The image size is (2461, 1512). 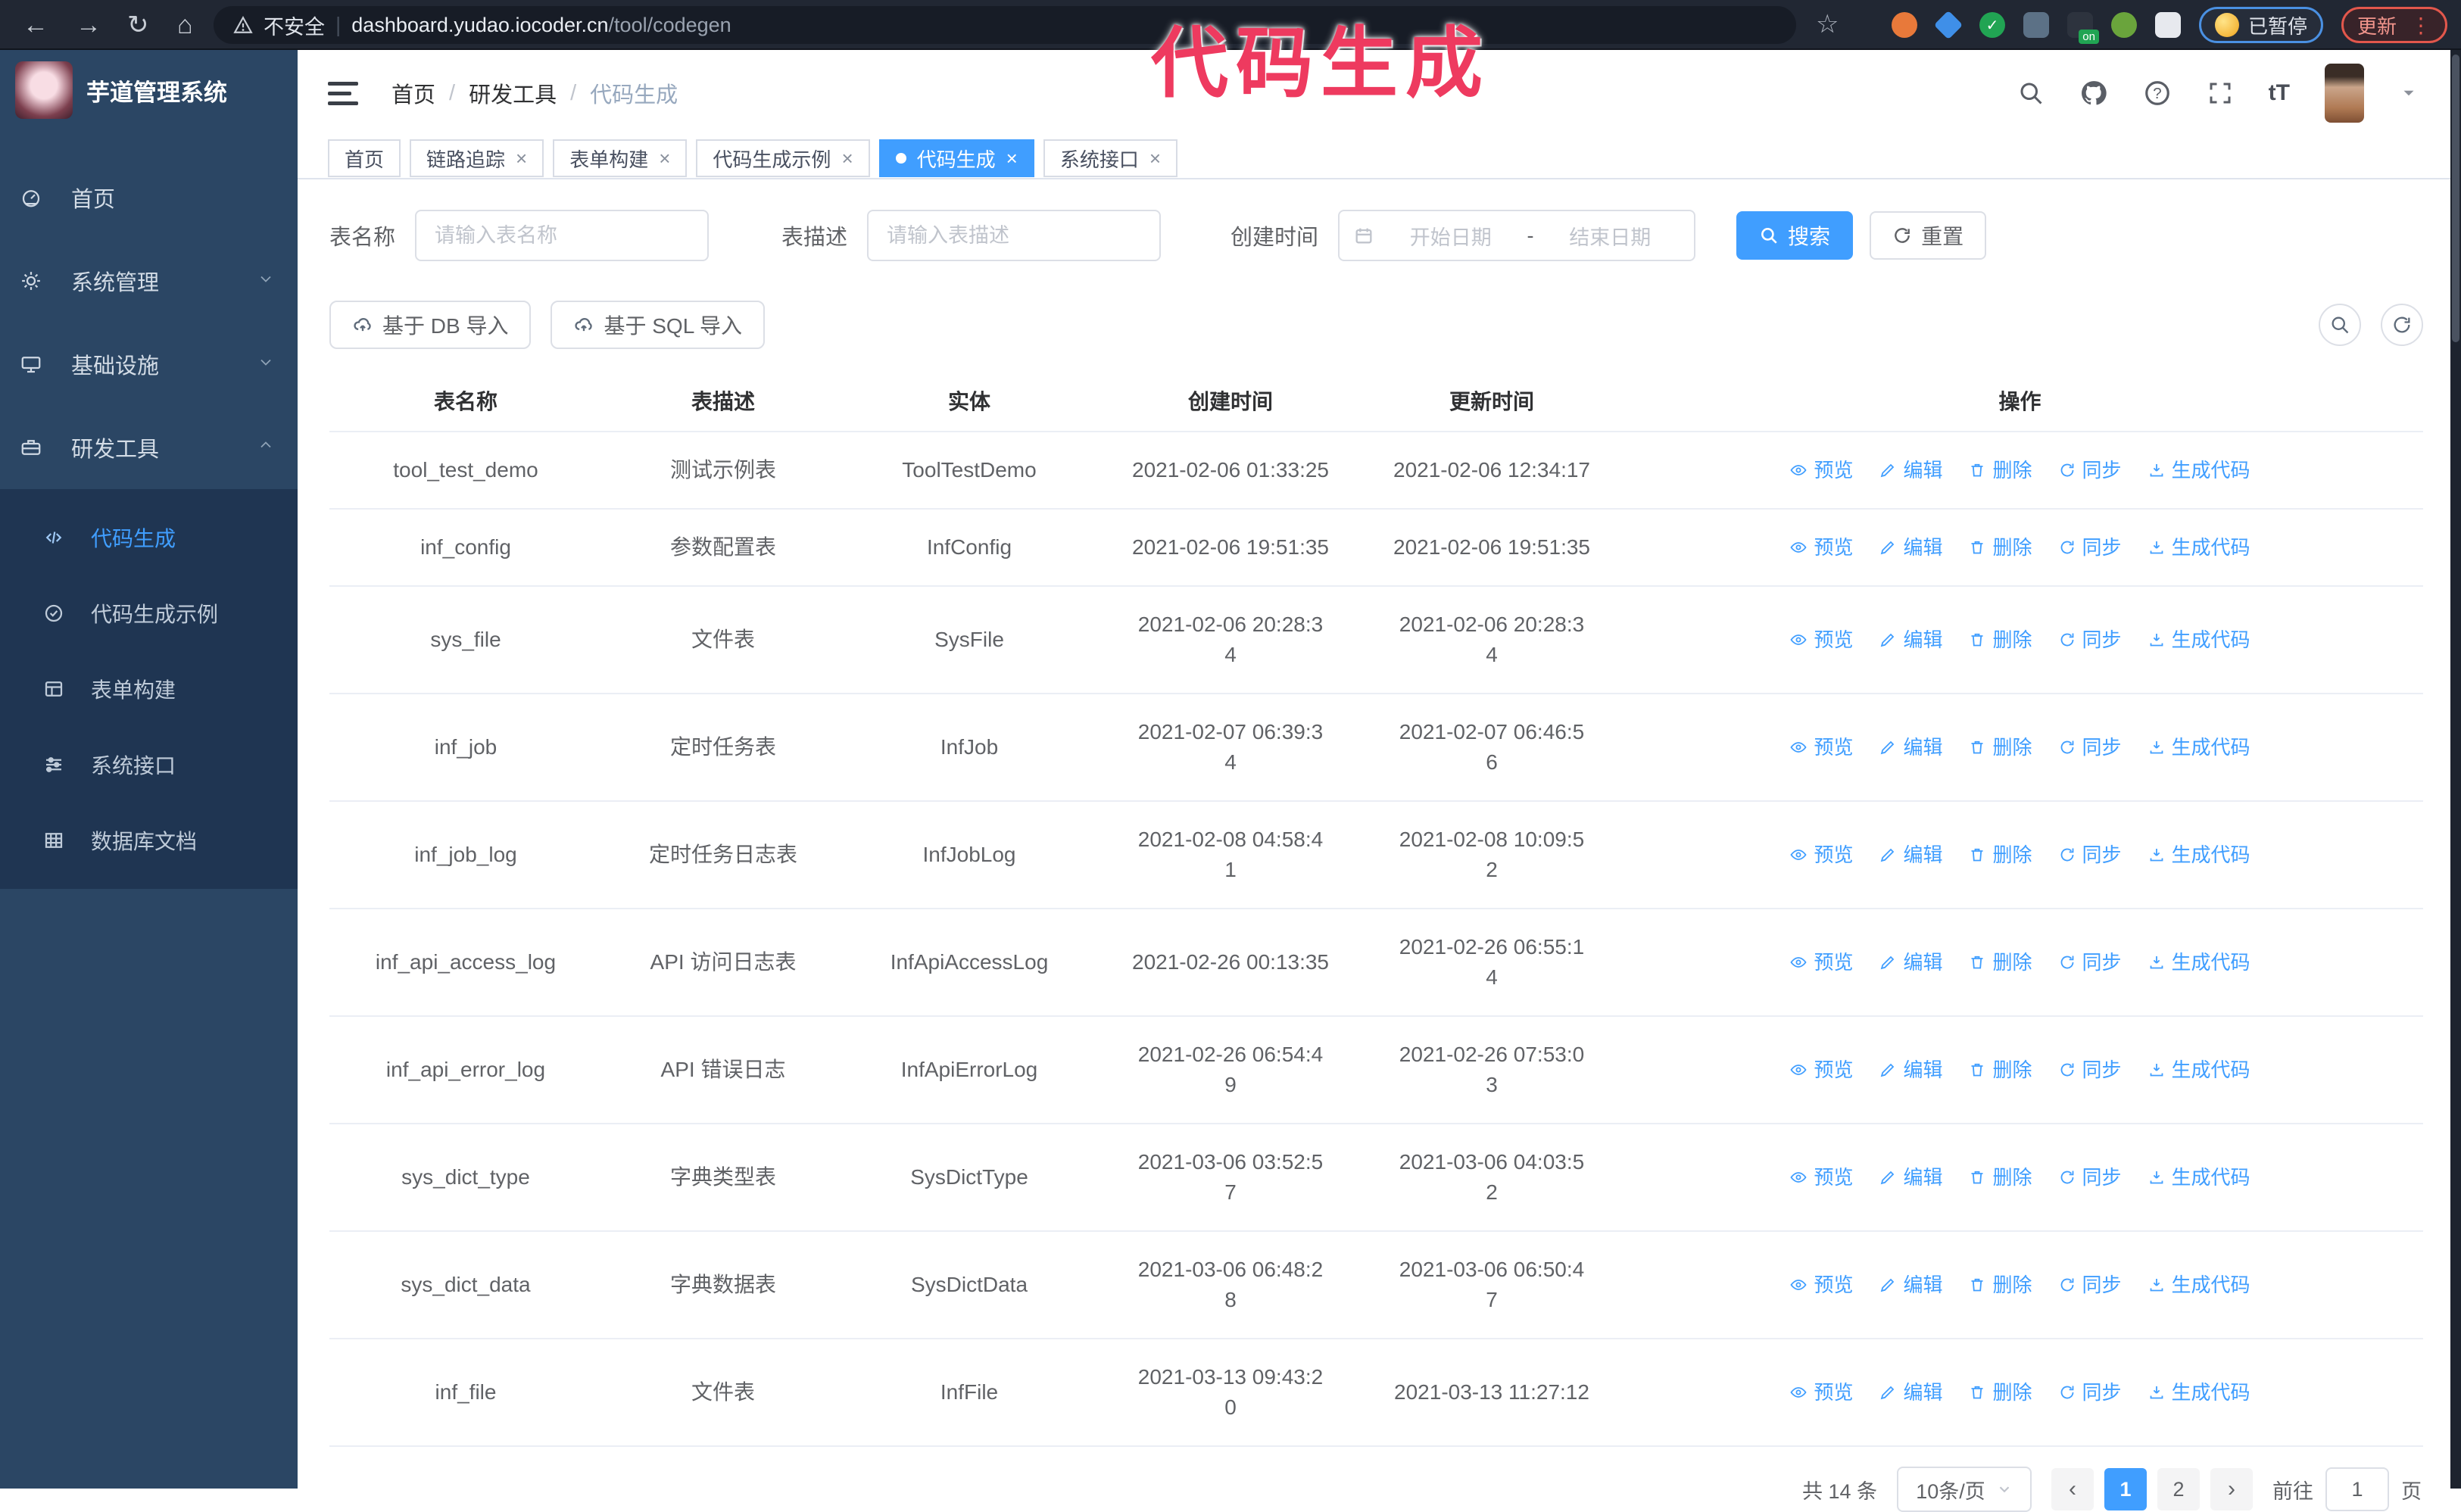 I want to click on next-page-button: ›, so click(x=2232, y=1489).